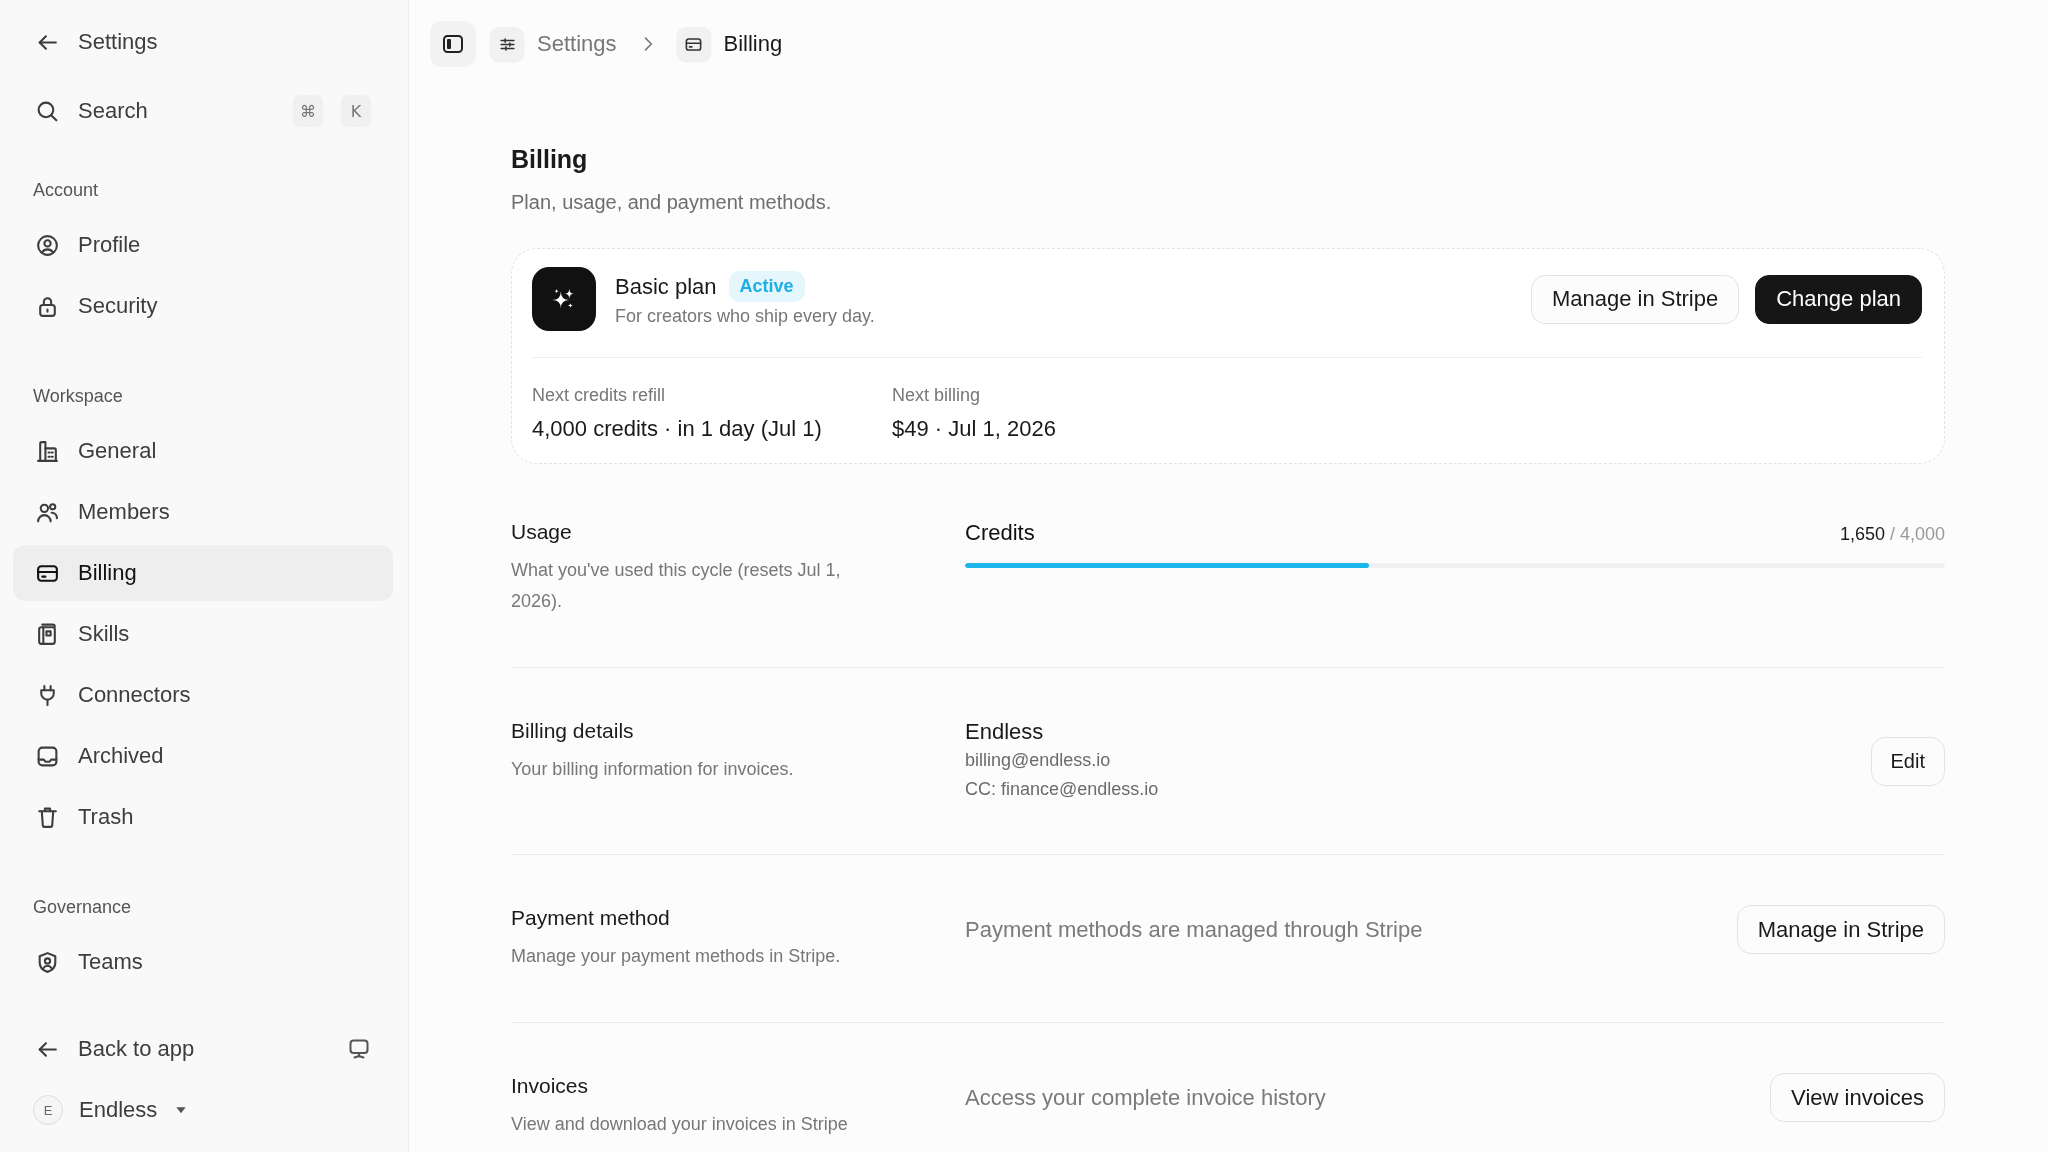 The width and height of the screenshot is (2048, 1152). What do you see at coordinates (550, 159) in the screenshot?
I see `page-title: Billing` at bounding box center [550, 159].